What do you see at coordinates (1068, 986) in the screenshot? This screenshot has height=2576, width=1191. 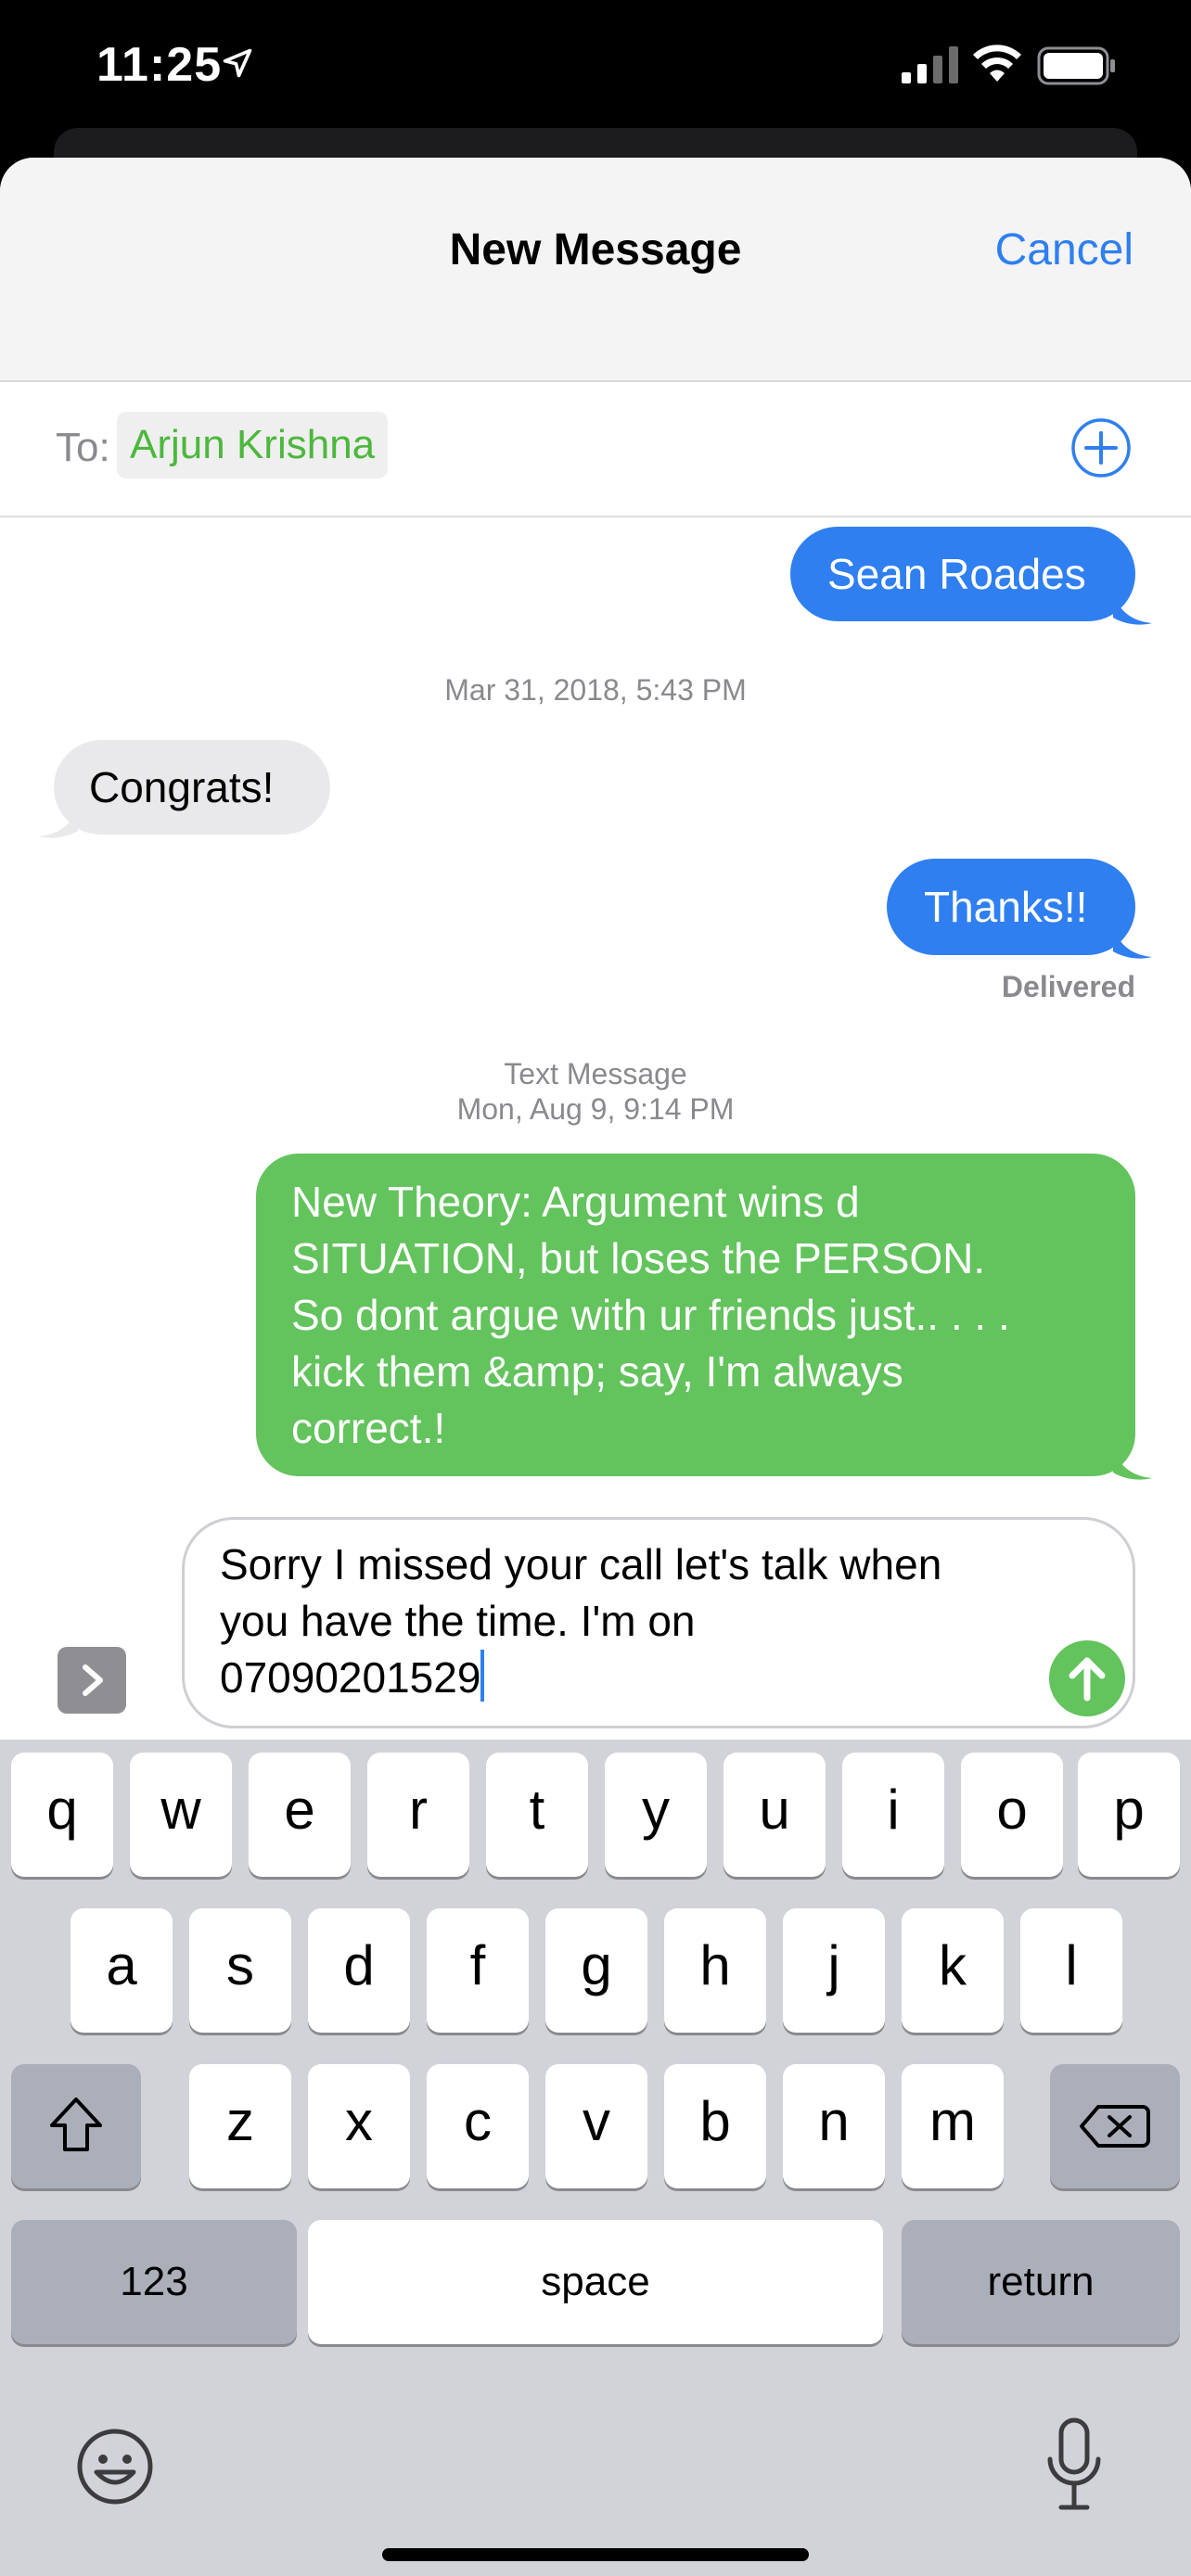 I see `delivered-label: Delivered` at bounding box center [1068, 986].